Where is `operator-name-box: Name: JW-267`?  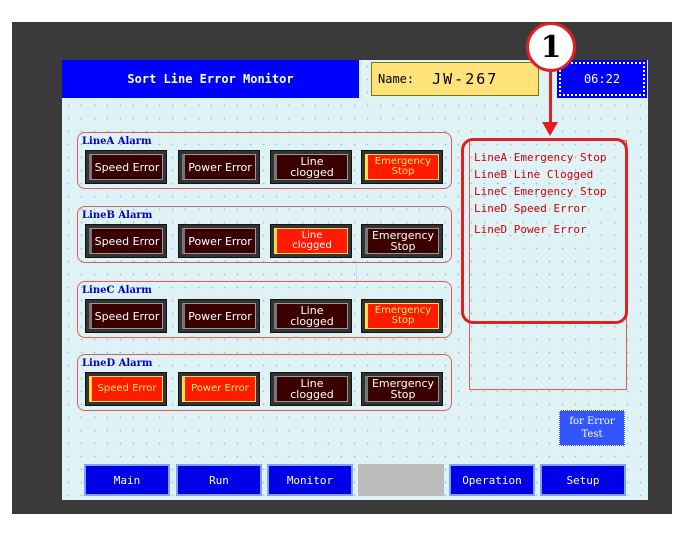 operator-name-box: Name: JW-267 is located at coordinates (455, 79).